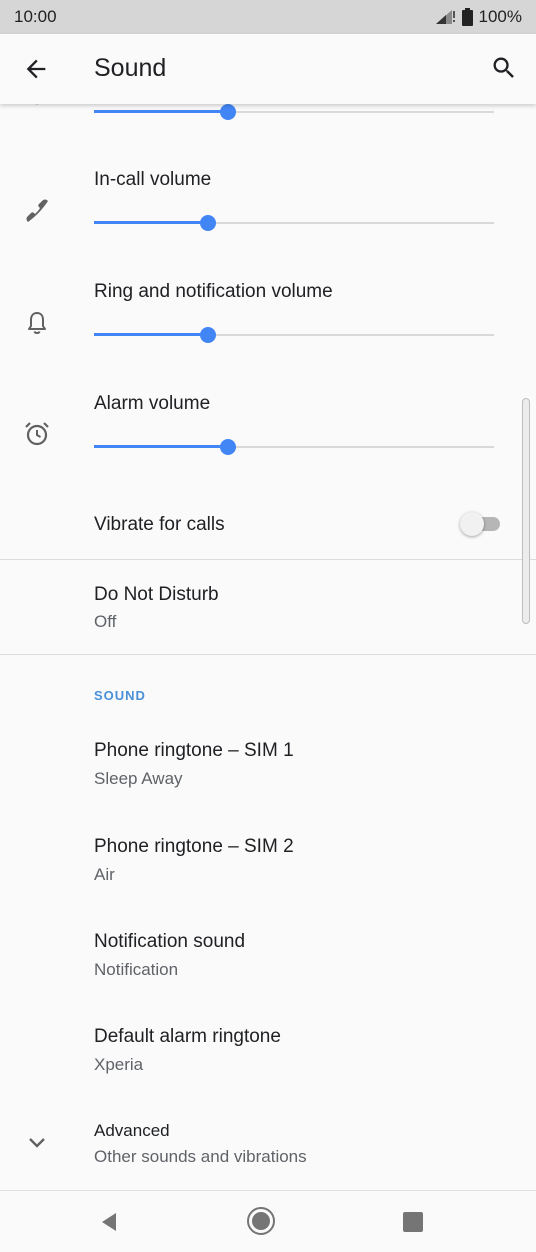 This screenshot has height=1252, width=536. What do you see at coordinates (159, 524) in the screenshot?
I see `vibrate-for-calls-label: Vibrate for calls` at bounding box center [159, 524].